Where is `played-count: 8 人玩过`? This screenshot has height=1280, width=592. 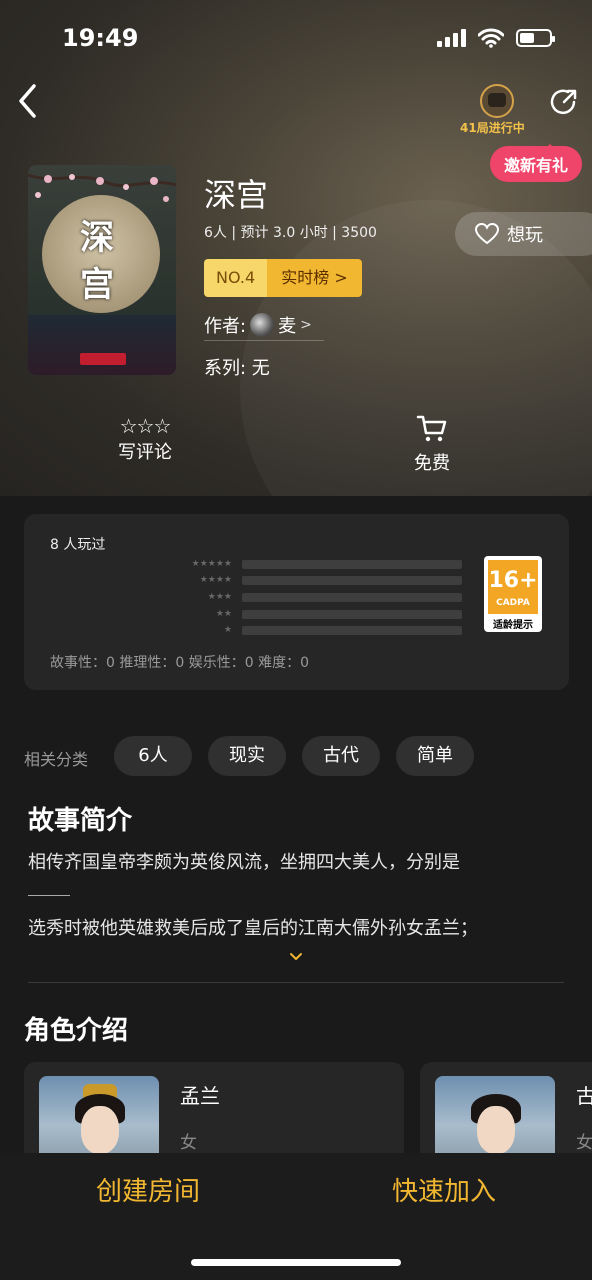 played-count: 8 人玩过 is located at coordinates (78, 545).